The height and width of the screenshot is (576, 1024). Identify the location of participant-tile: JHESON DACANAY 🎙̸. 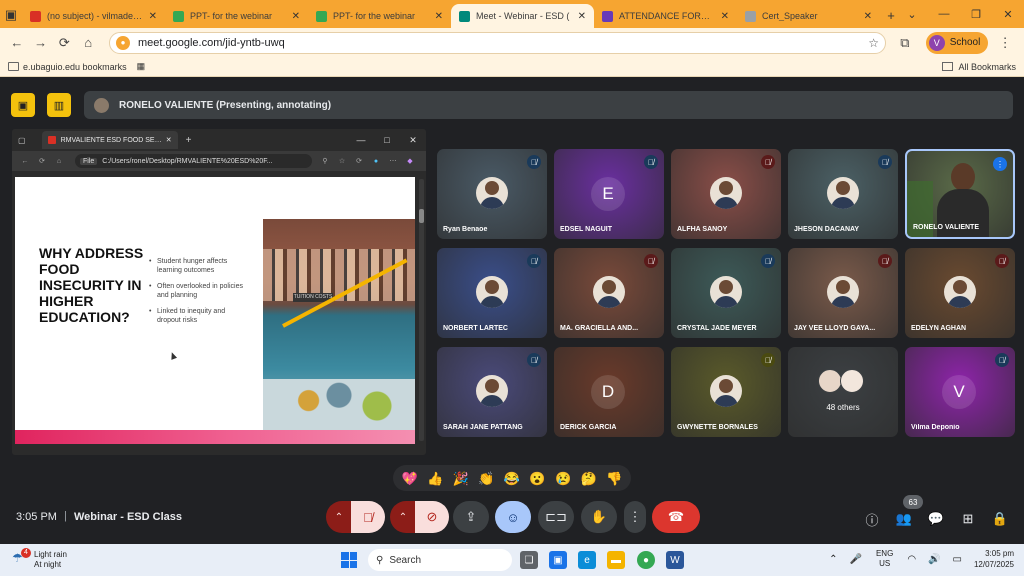
(843, 194).